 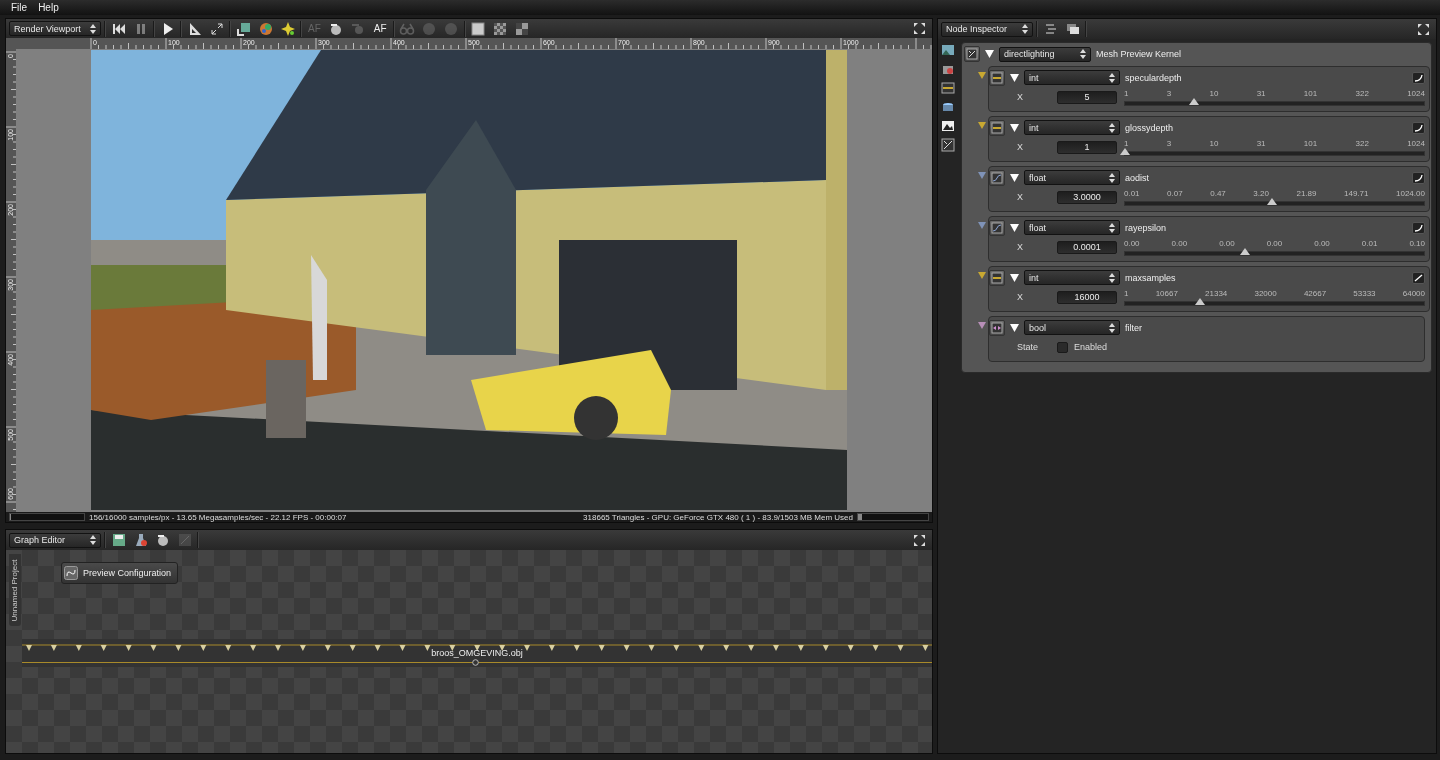 What do you see at coordinates (1087, 97) in the screenshot?
I see `value-field: 5` at bounding box center [1087, 97].